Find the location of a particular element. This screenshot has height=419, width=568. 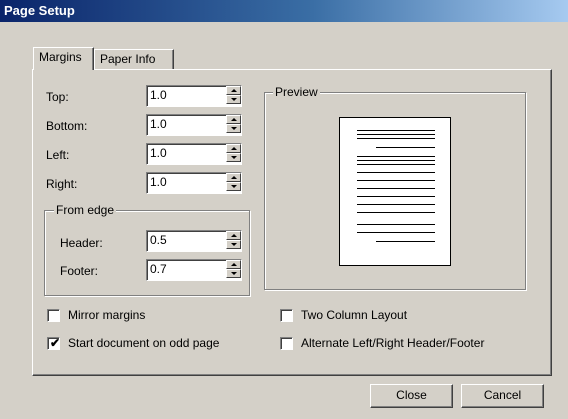

tab-margins: Margins is located at coordinates (63, 58).